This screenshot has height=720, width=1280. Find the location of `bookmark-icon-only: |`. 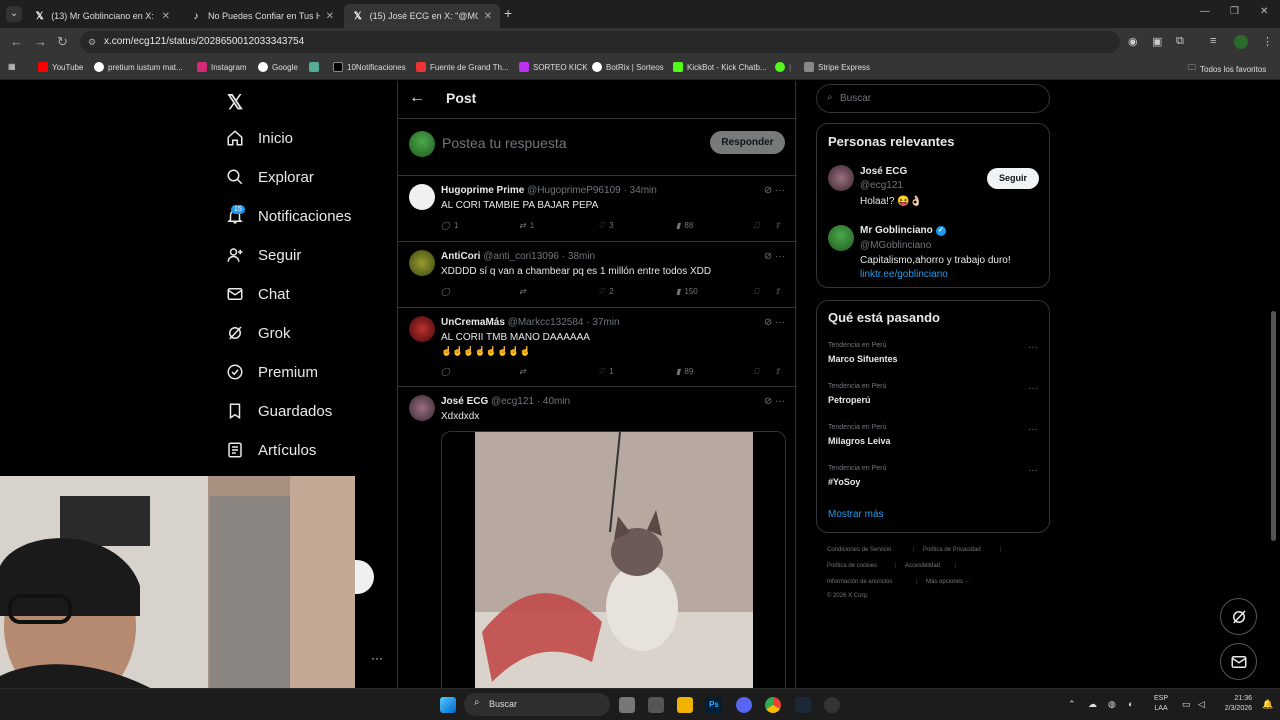

bookmark-icon-only: | is located at coordinates (783, 67).